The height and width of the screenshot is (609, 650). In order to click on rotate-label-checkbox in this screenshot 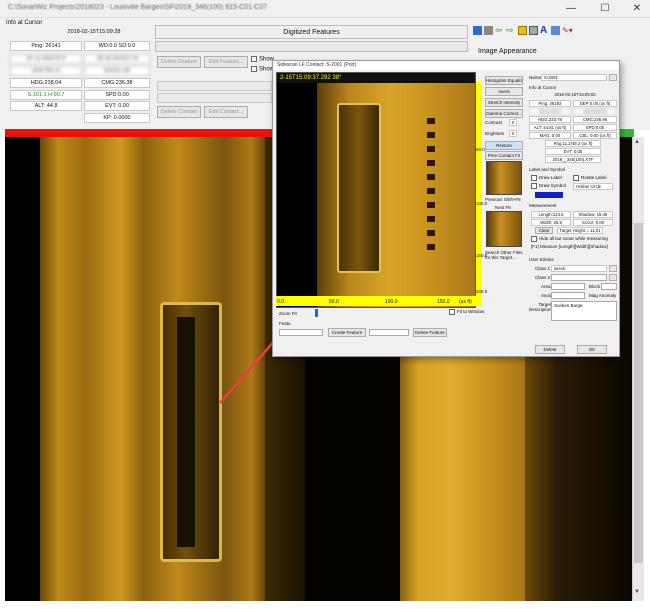, I will do `click(576, 178)`.